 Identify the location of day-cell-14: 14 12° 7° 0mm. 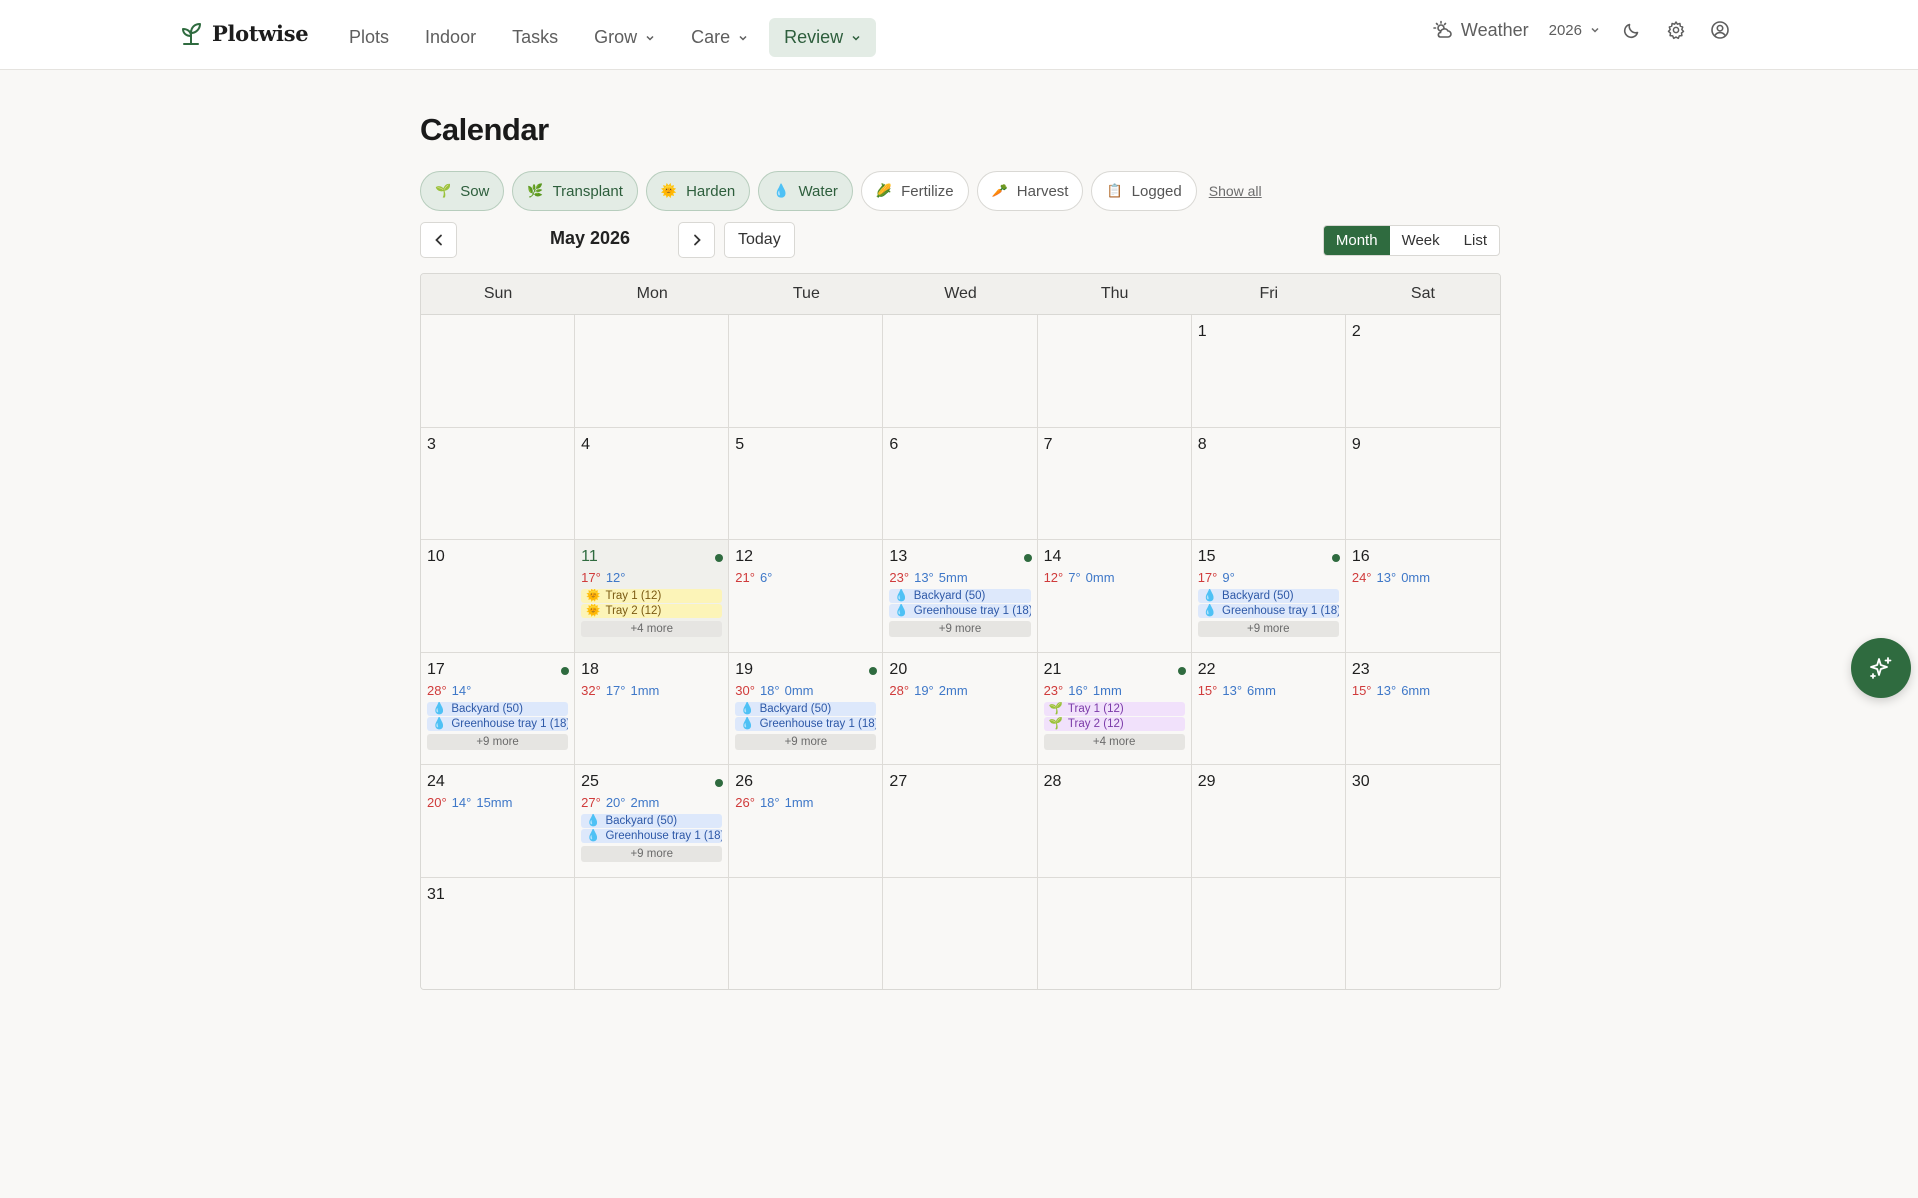
(1114, 596).